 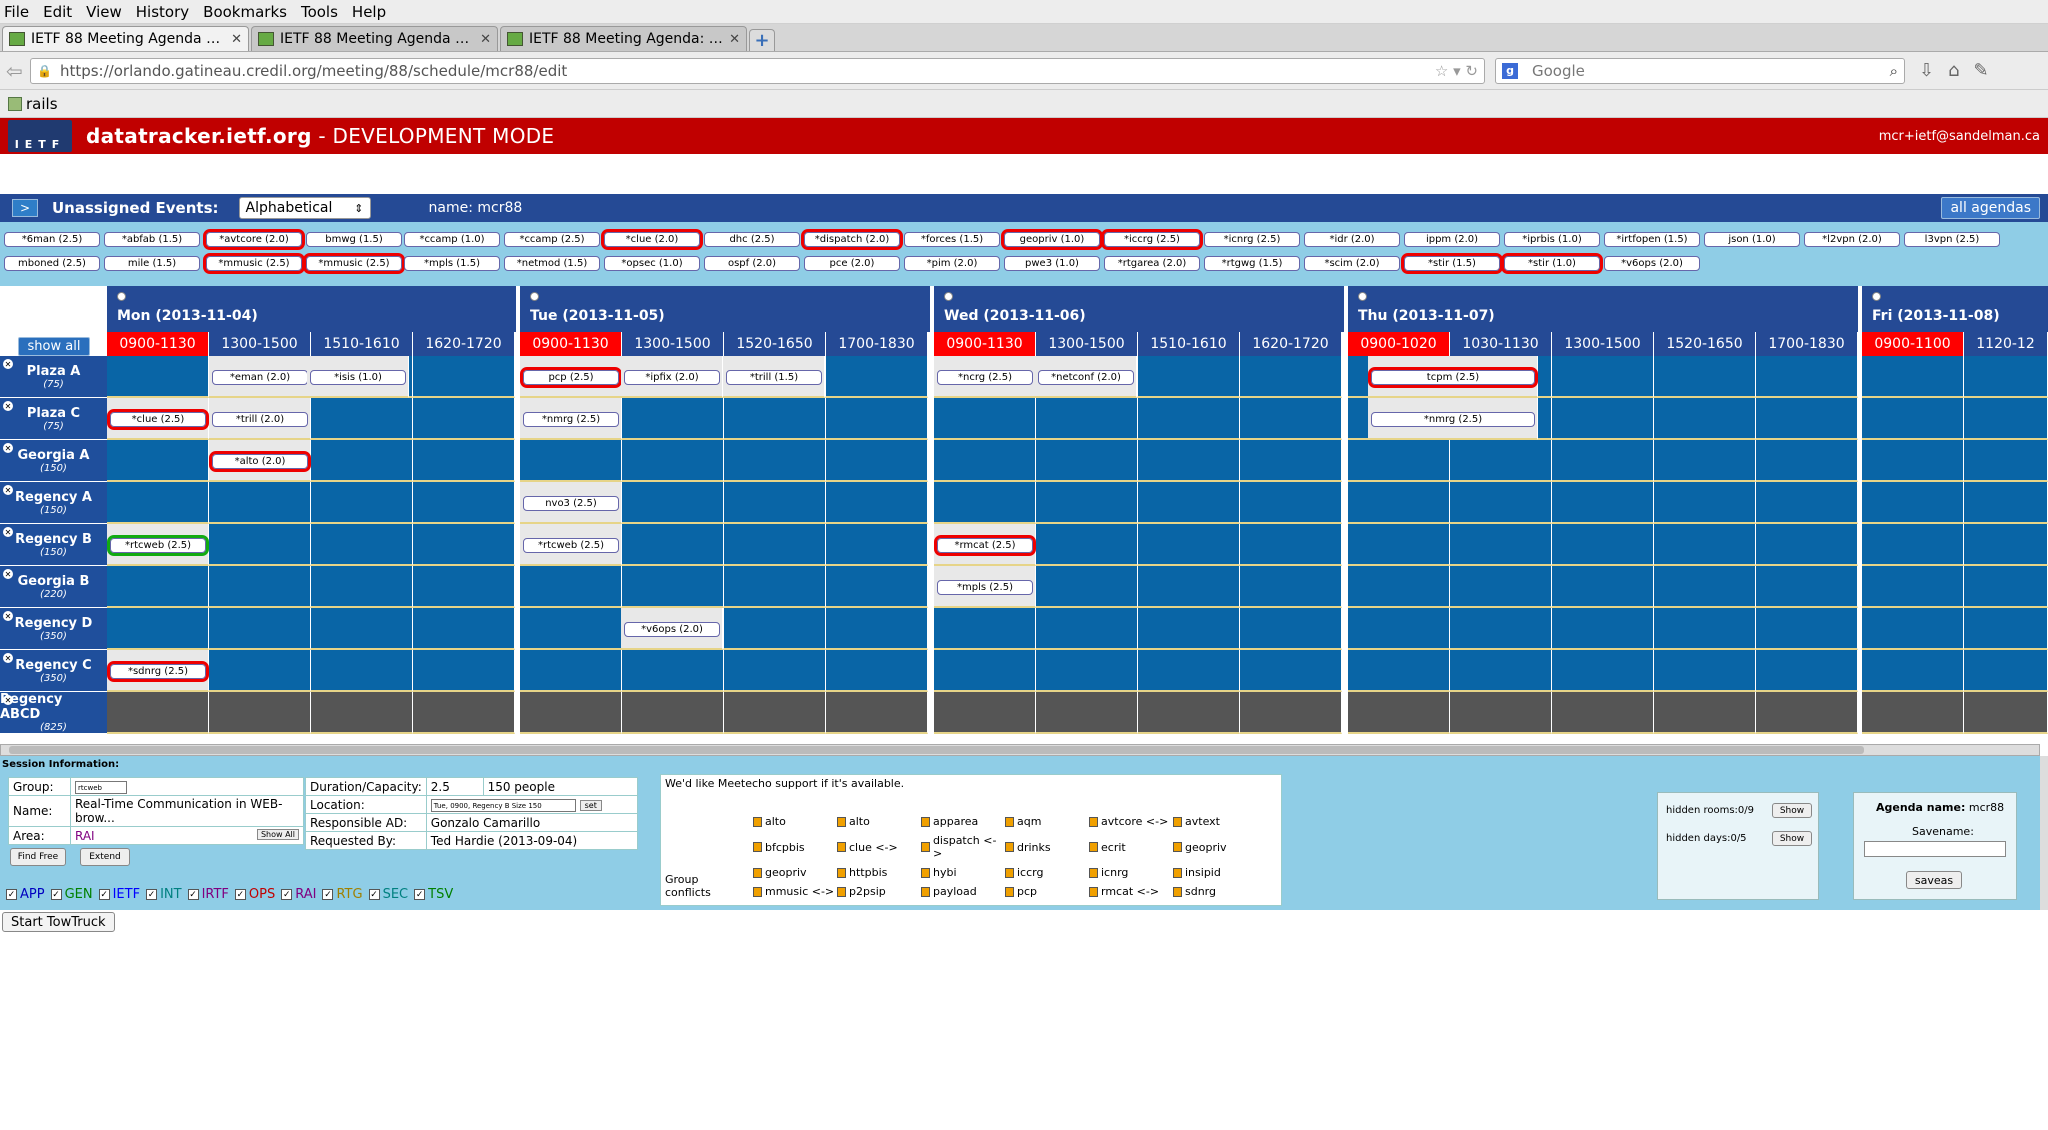 What do you see at coordinates (1453, 377) in the screenshot?
I see `scheduled-event: tcpm (2.5)` at bounding box center [1453, 377].